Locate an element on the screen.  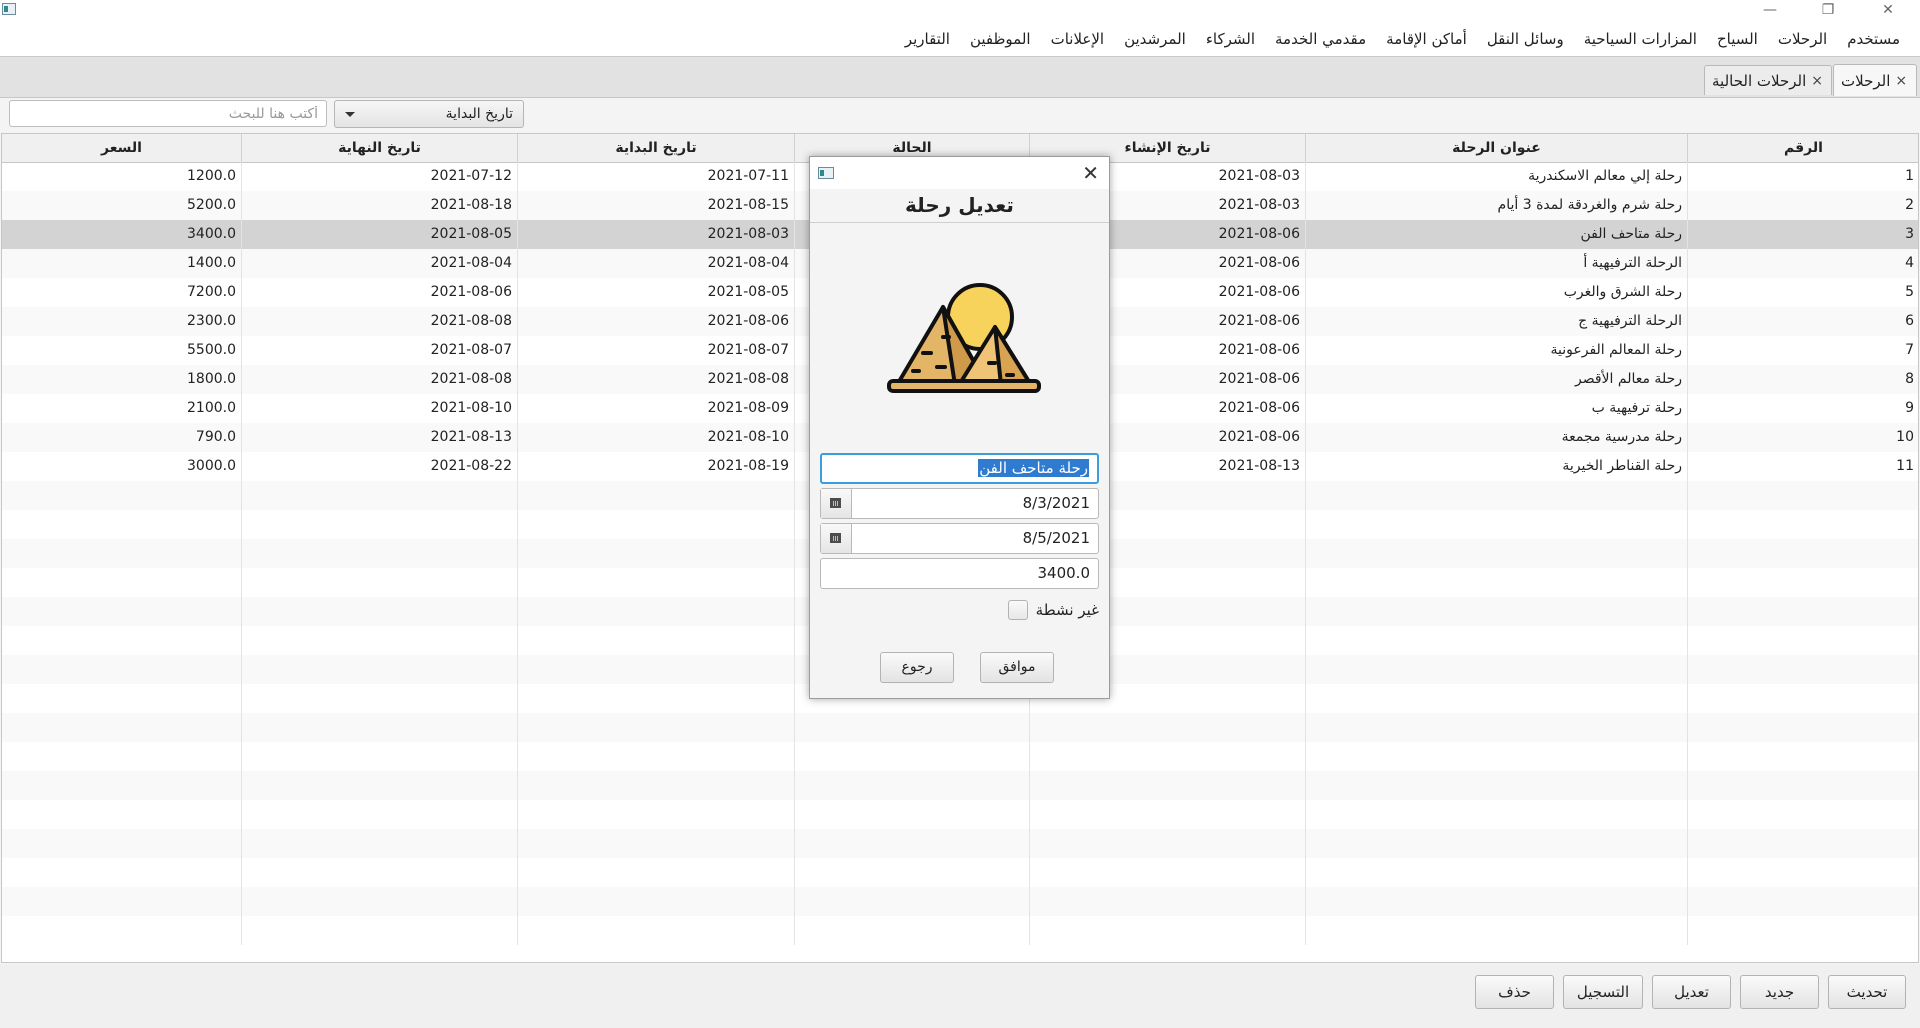
price-field: 3400.0 is located at coordinates (959, 573).